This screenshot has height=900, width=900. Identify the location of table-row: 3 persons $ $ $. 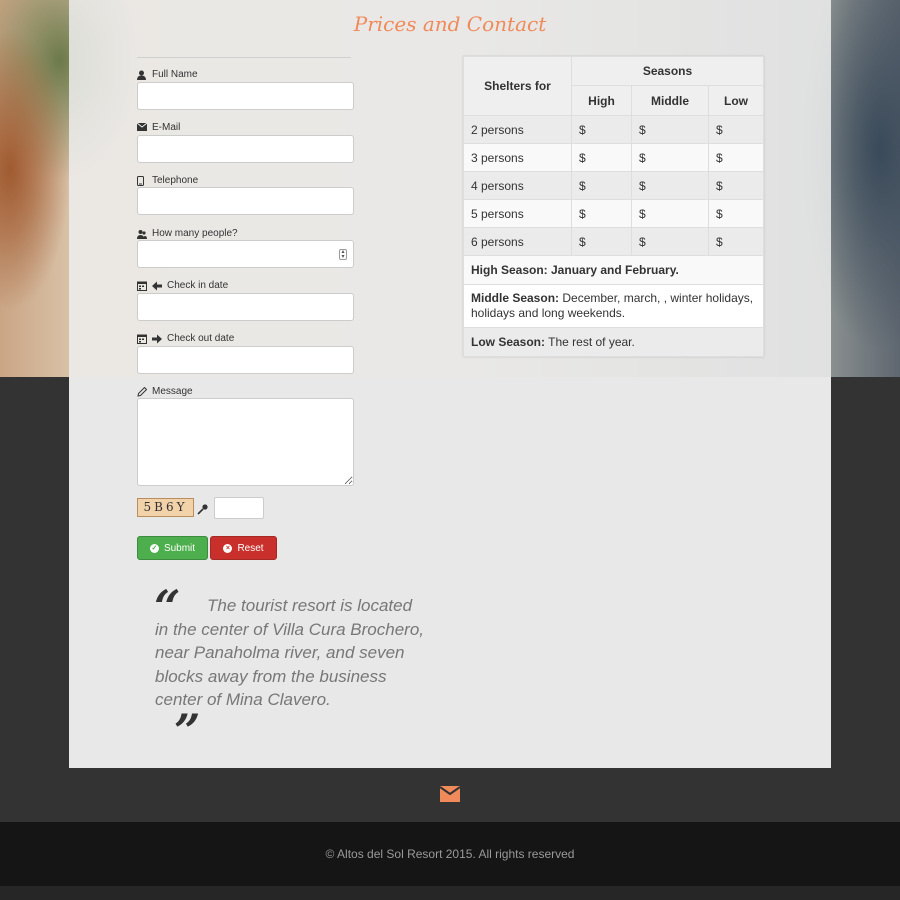
(613, 157).